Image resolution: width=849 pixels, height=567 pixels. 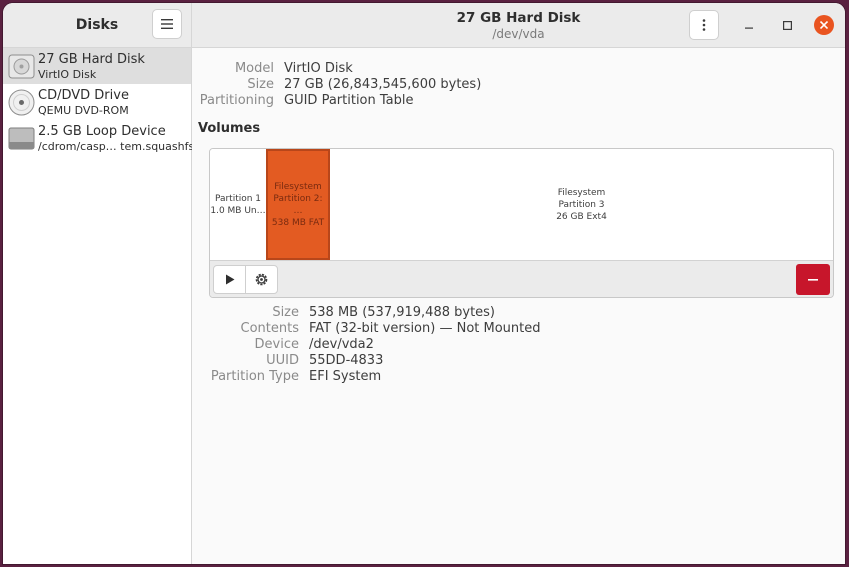 What do you see at coordinates (346, 360) in the screenshot?
I see `uuid-value: 55DD-4833` at bounding box center [346, 360].